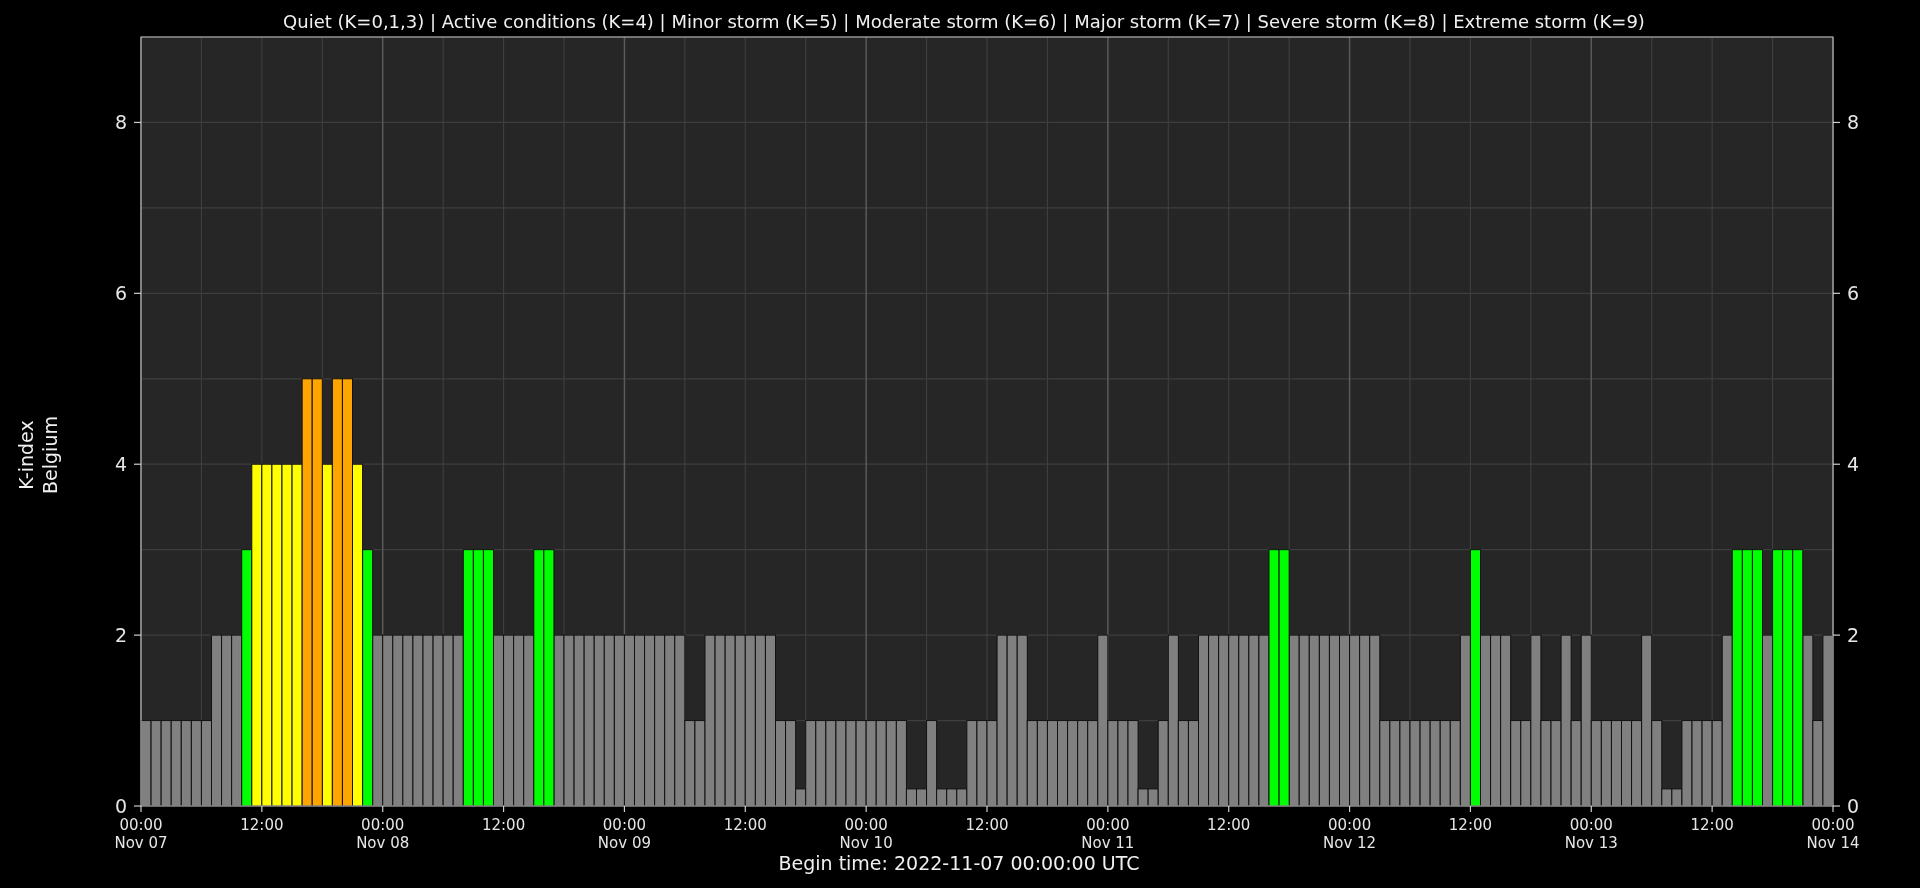 The width and height of the screenshot is (1920, 888). I want to click on tick-label: 00:00 Nov 07, so click(141, 834).